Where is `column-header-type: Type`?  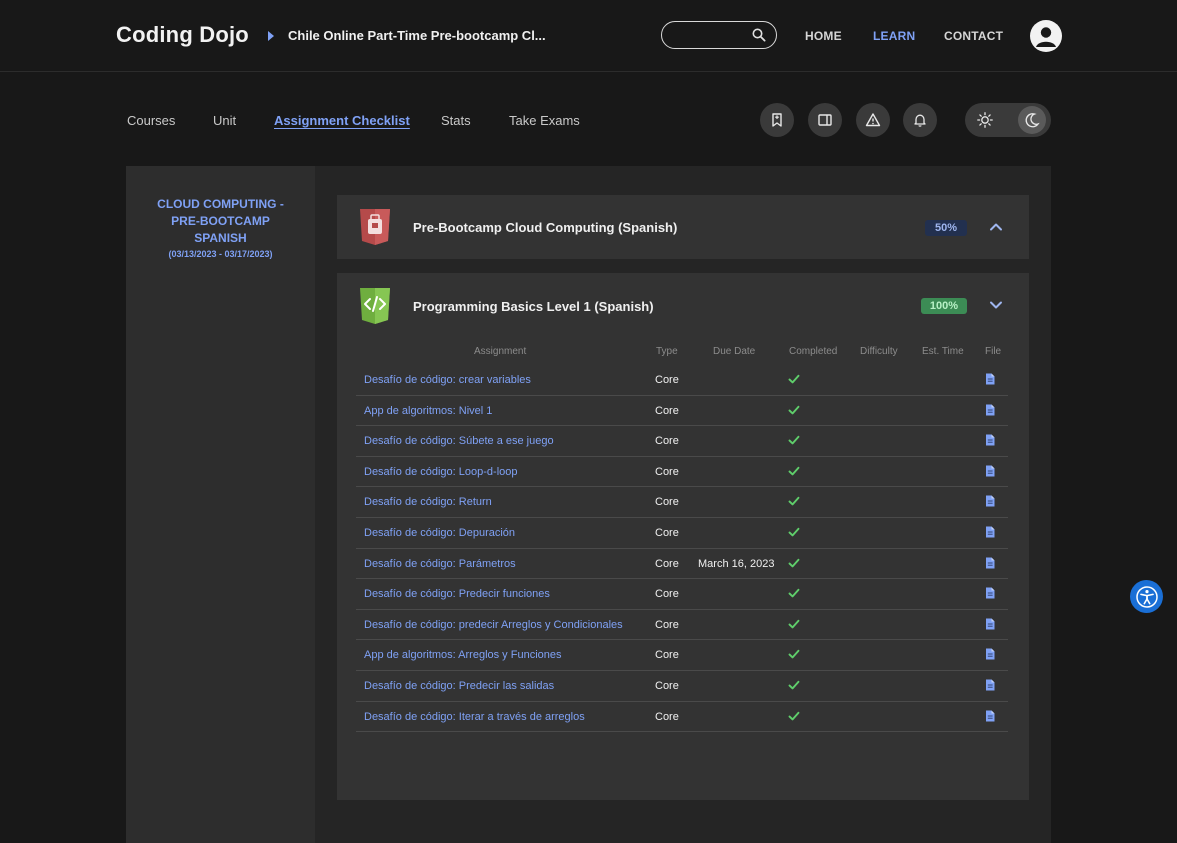
column-header-type: Type is located at coordinates (667, 351).